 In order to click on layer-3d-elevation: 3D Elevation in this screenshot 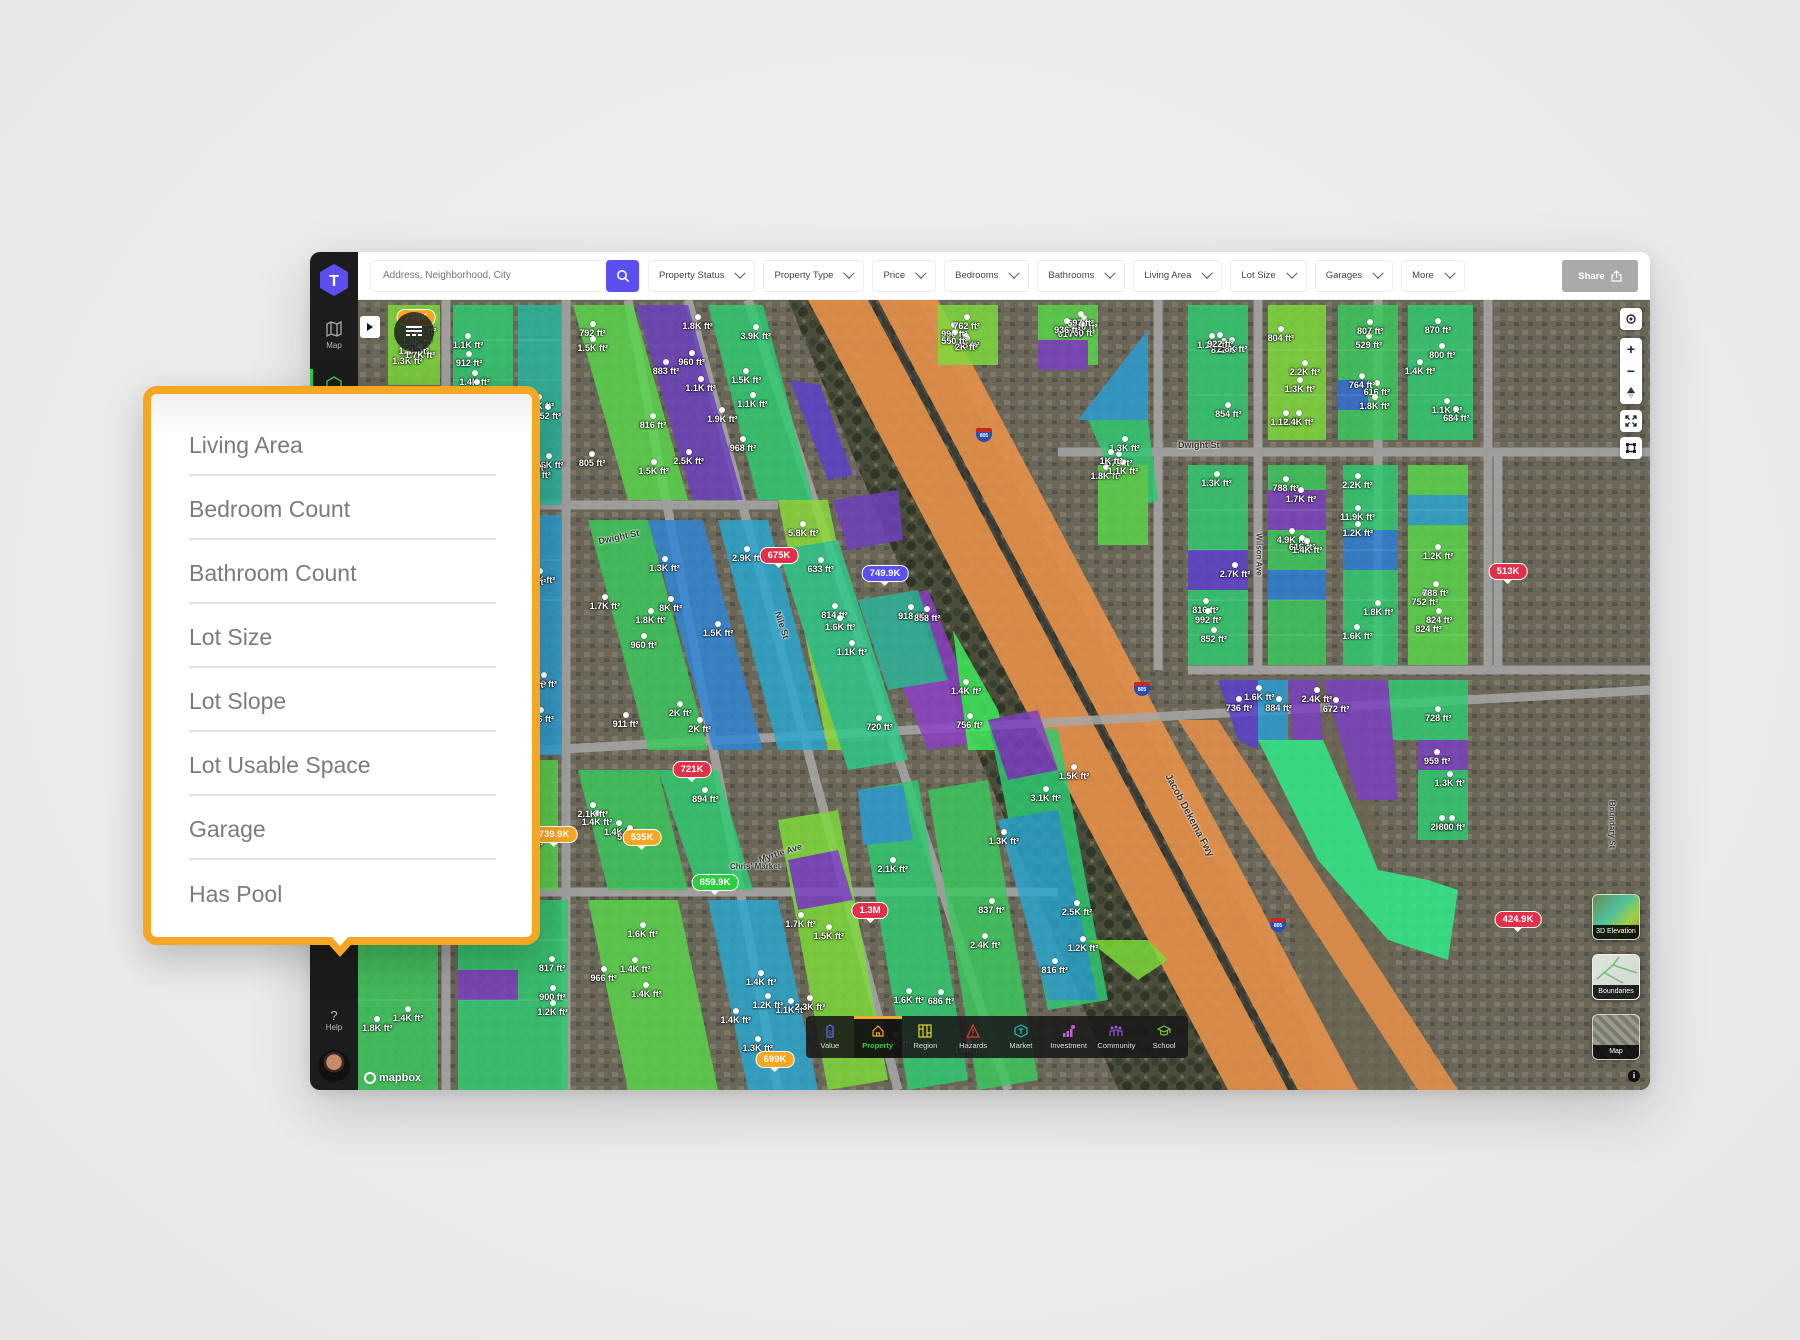, I will do `click(1616, 917)`.